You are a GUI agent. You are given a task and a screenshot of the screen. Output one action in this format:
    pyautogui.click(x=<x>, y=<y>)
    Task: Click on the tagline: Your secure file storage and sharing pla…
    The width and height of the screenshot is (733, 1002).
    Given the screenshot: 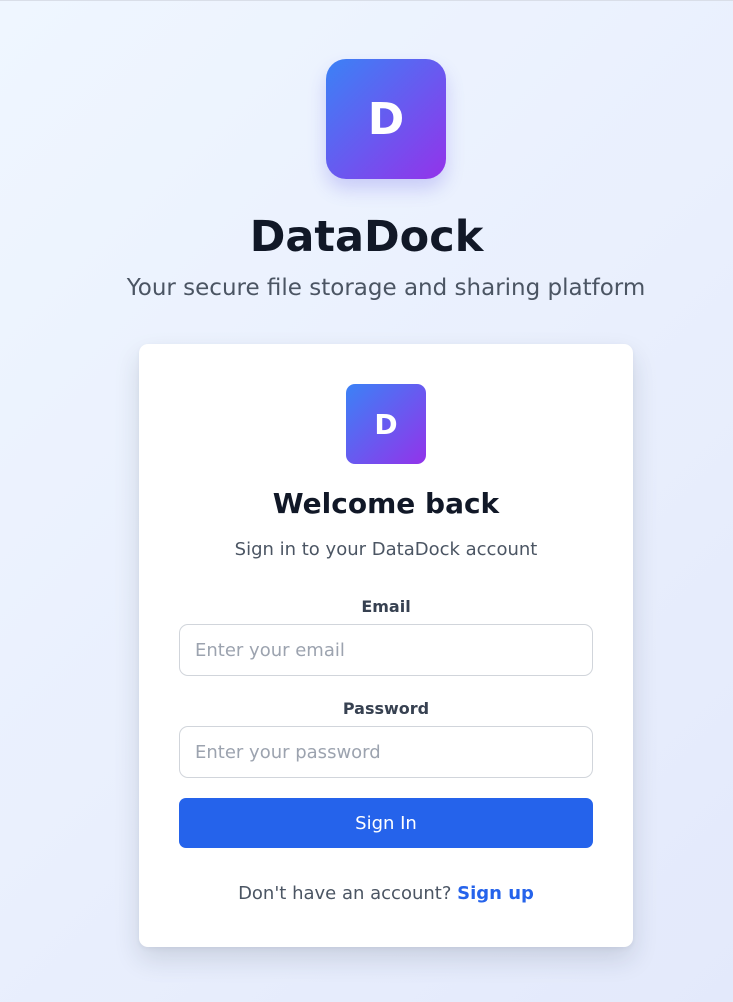 What is the action you would take?
    pyautogui.click(x=386, y=288)
    